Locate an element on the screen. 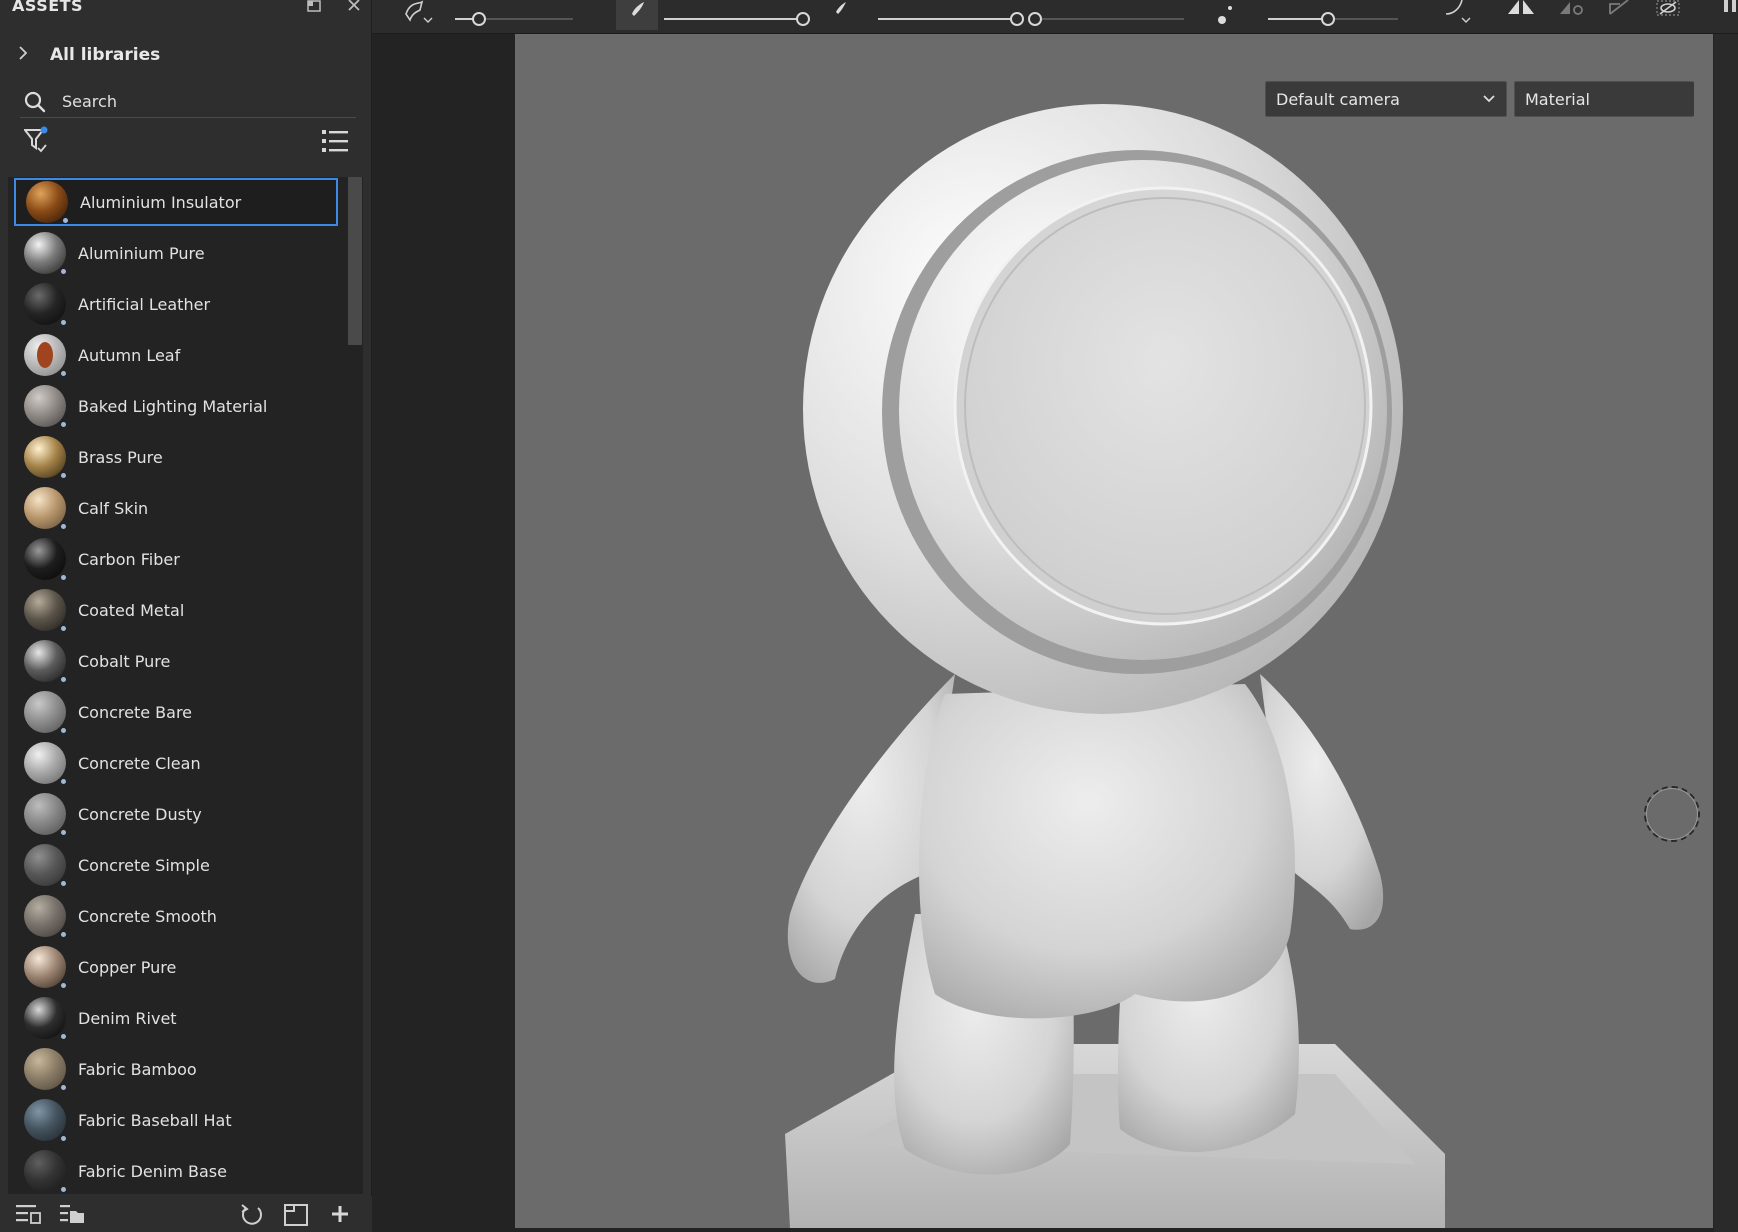 Image resolution: width=1738 pixels, height=1232 pixels. list-item-label: Autumn Leaf is located at coordinates (129, 355).